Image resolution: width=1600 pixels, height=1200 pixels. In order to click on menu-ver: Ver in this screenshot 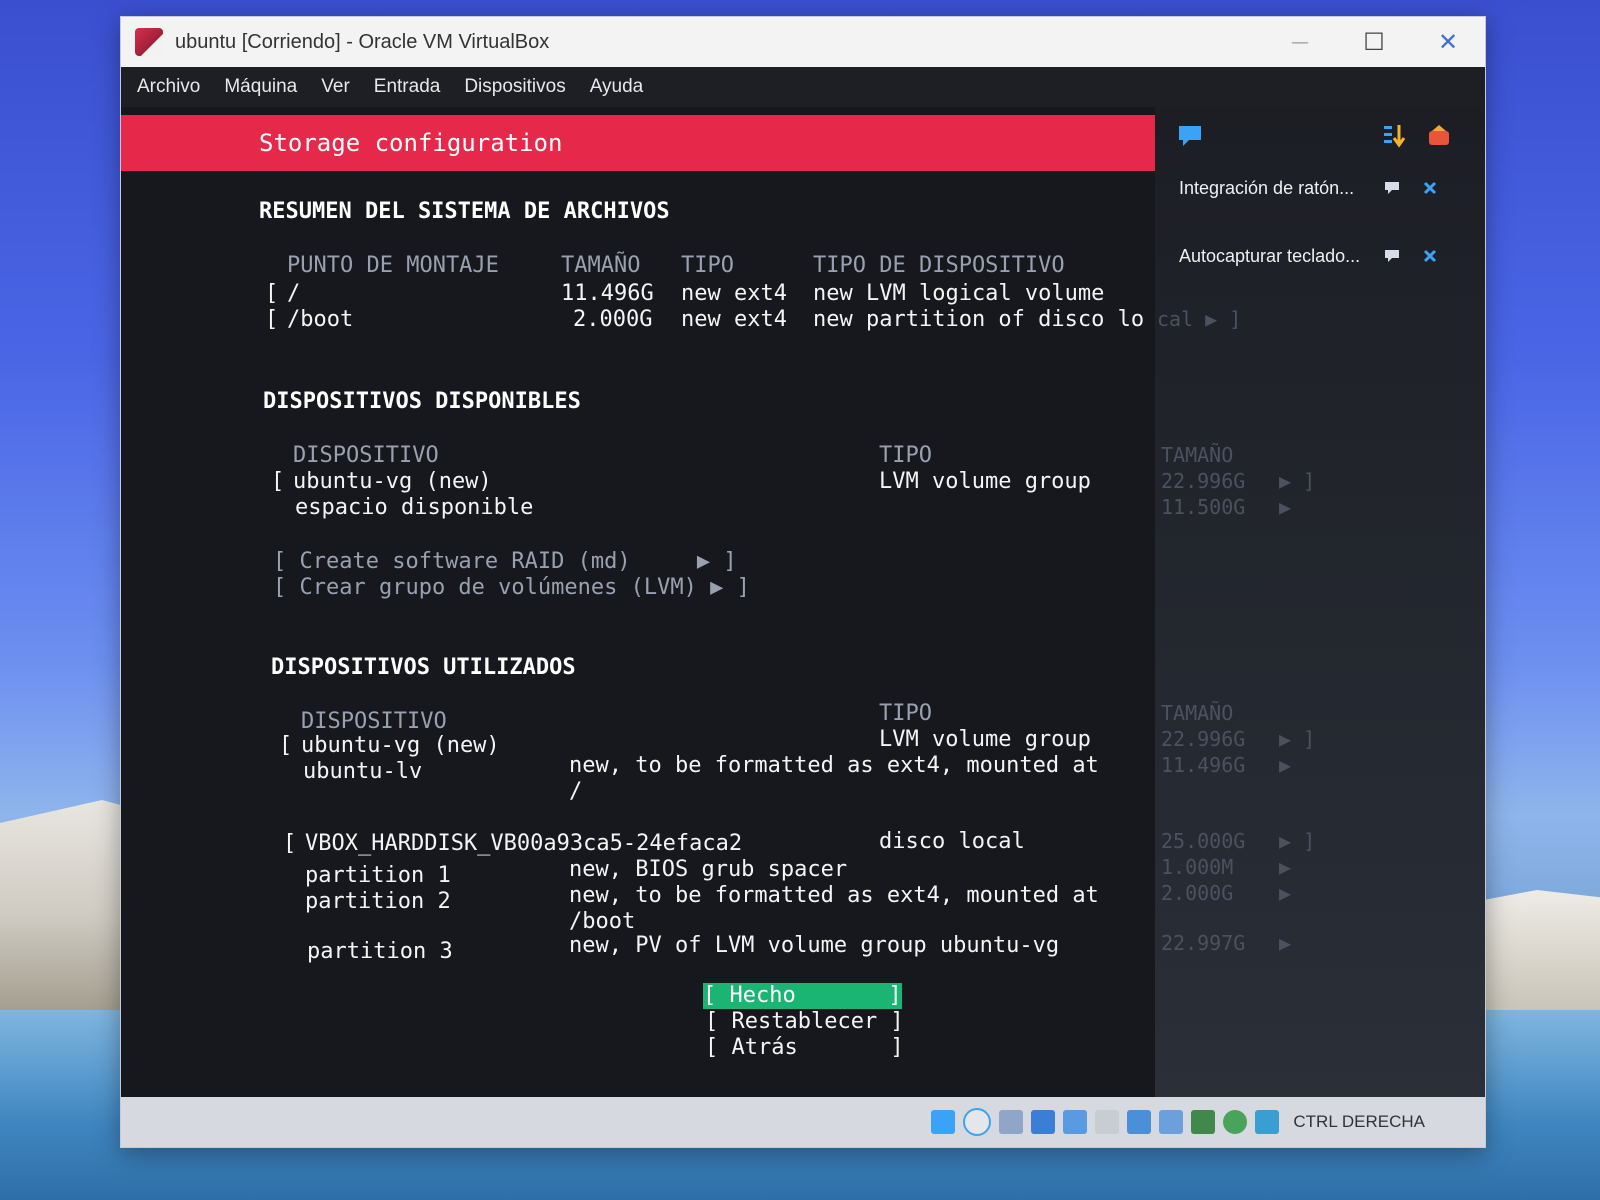, I will do `click(335, 87)`.